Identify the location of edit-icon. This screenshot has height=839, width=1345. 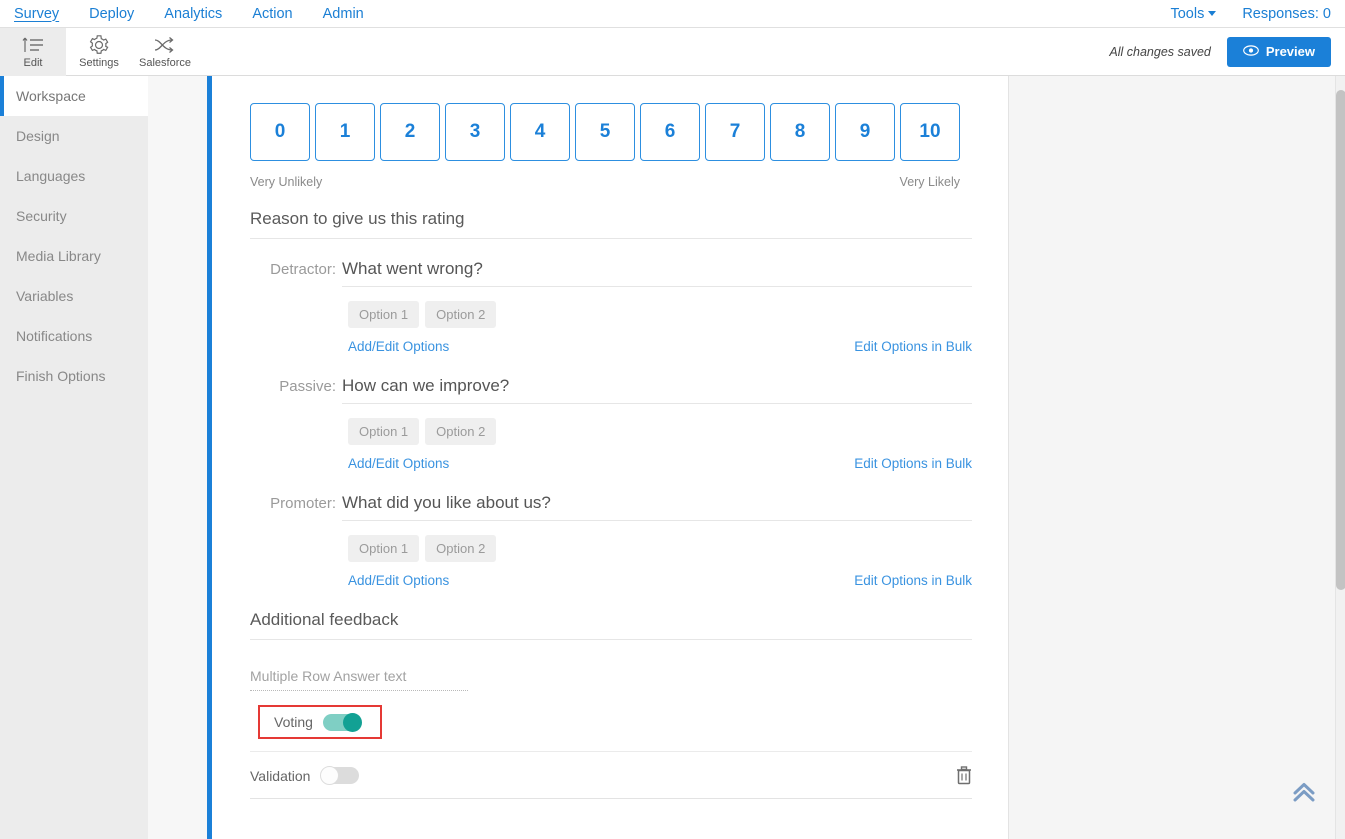
(33, 45).